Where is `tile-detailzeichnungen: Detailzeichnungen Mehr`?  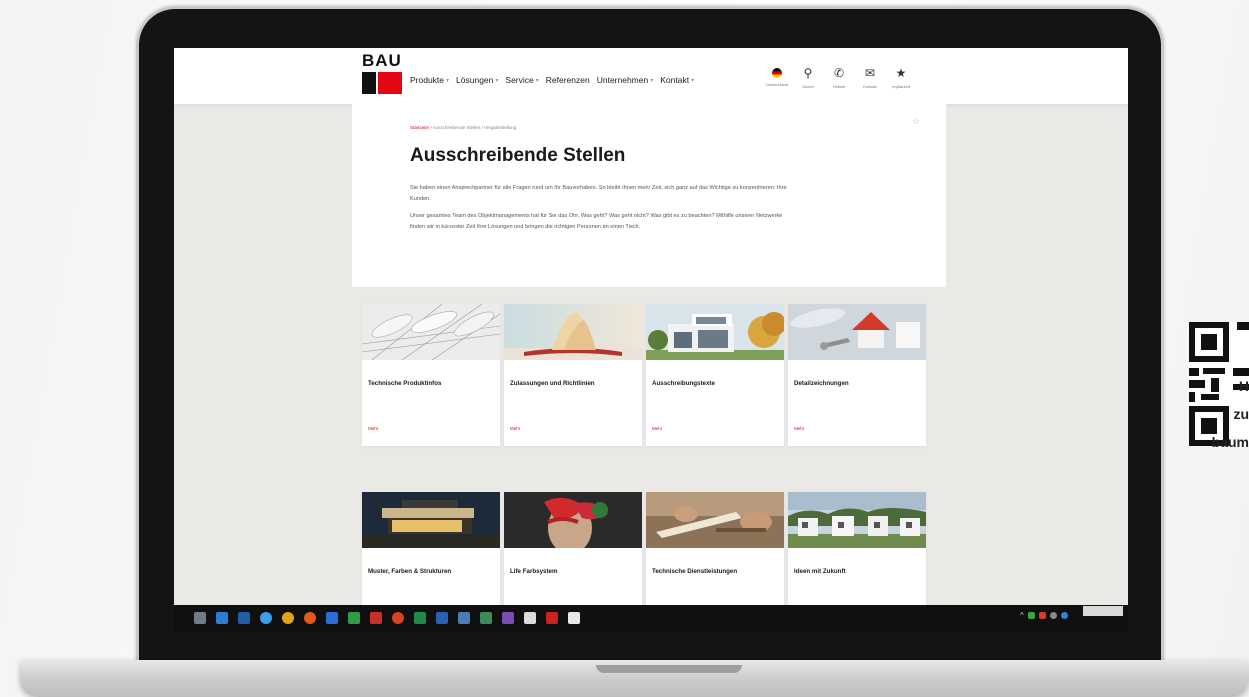 tile-detailzeichnungen: Detailzeichnungen Mehr is located at coordinates (857, 375).